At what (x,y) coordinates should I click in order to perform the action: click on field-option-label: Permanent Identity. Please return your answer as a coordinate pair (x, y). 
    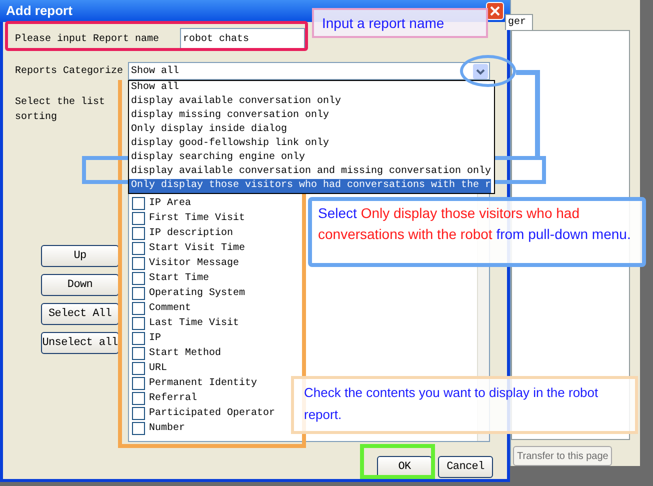
    Looking at the image, I should click on (203, 383).